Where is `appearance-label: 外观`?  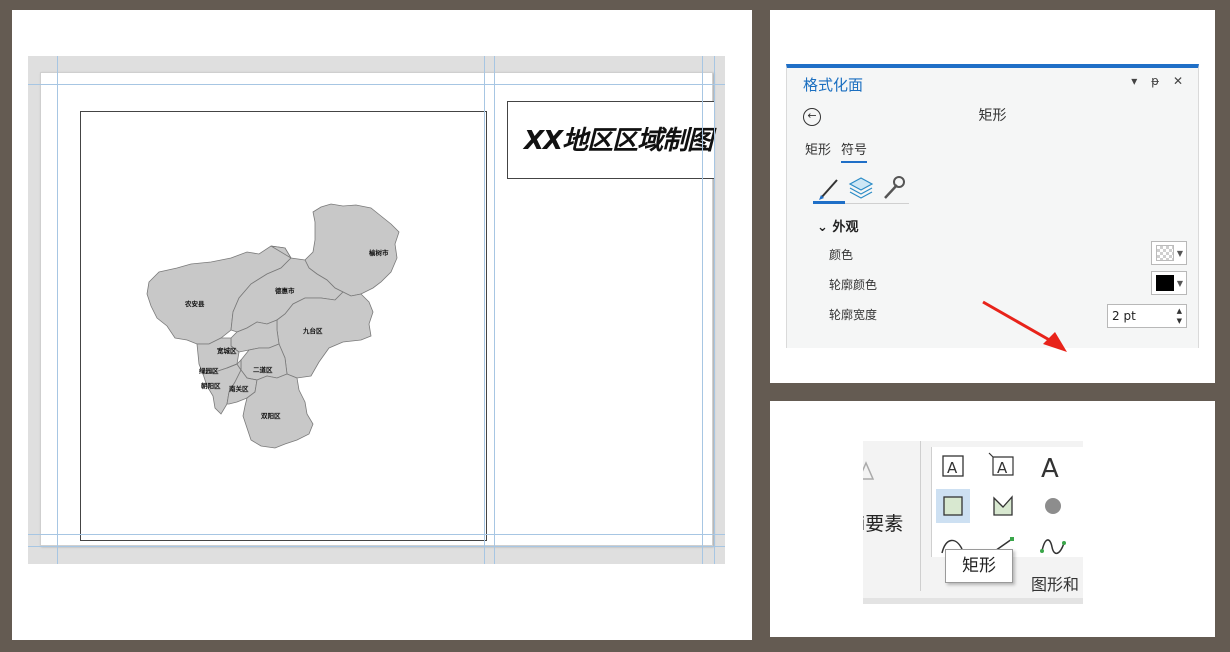
appearance-label: 外观 is located at coordinates (845, 227).